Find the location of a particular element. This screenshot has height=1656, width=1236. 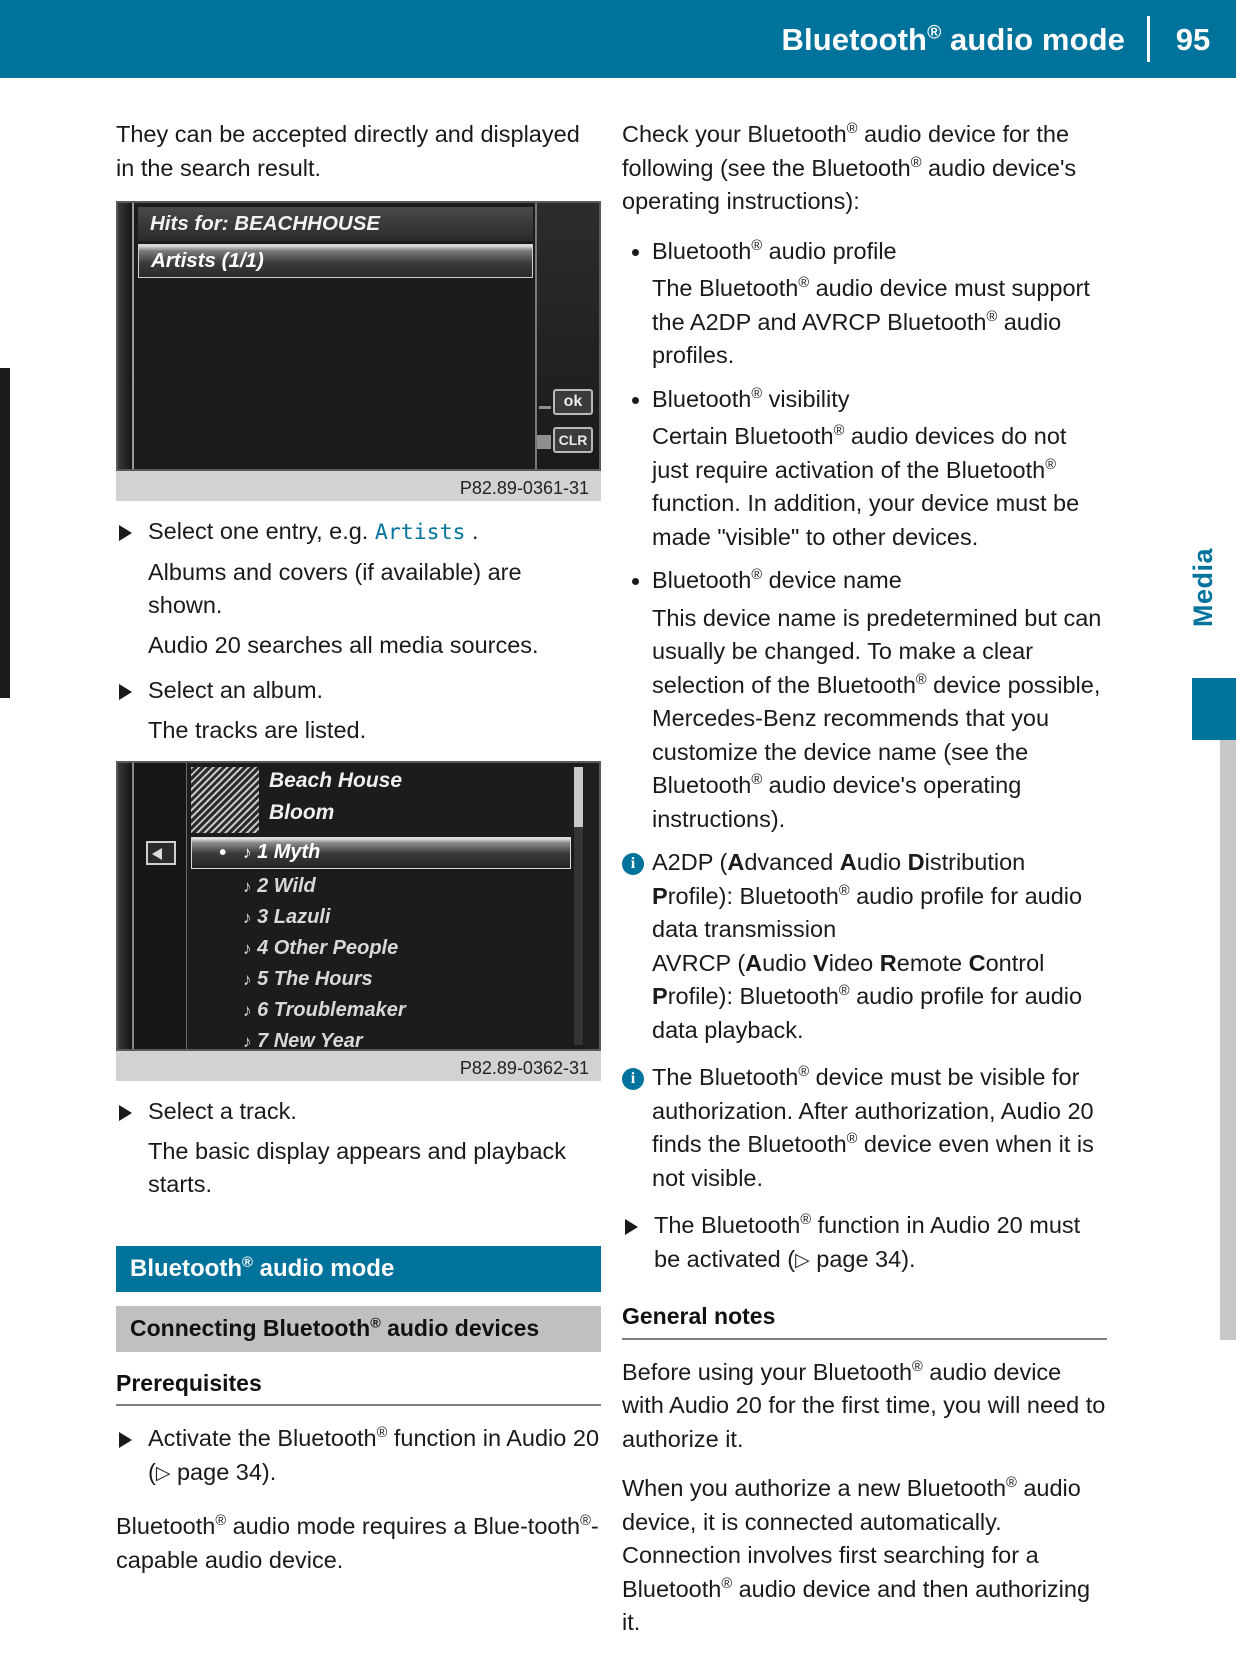

knob-upper-icon is located at coordinates (545, 407).